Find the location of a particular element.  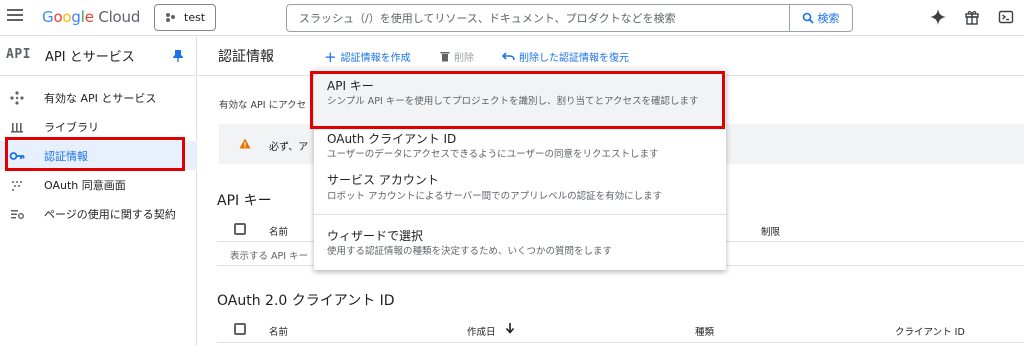

project-icon is located at coordinates (170, 17).